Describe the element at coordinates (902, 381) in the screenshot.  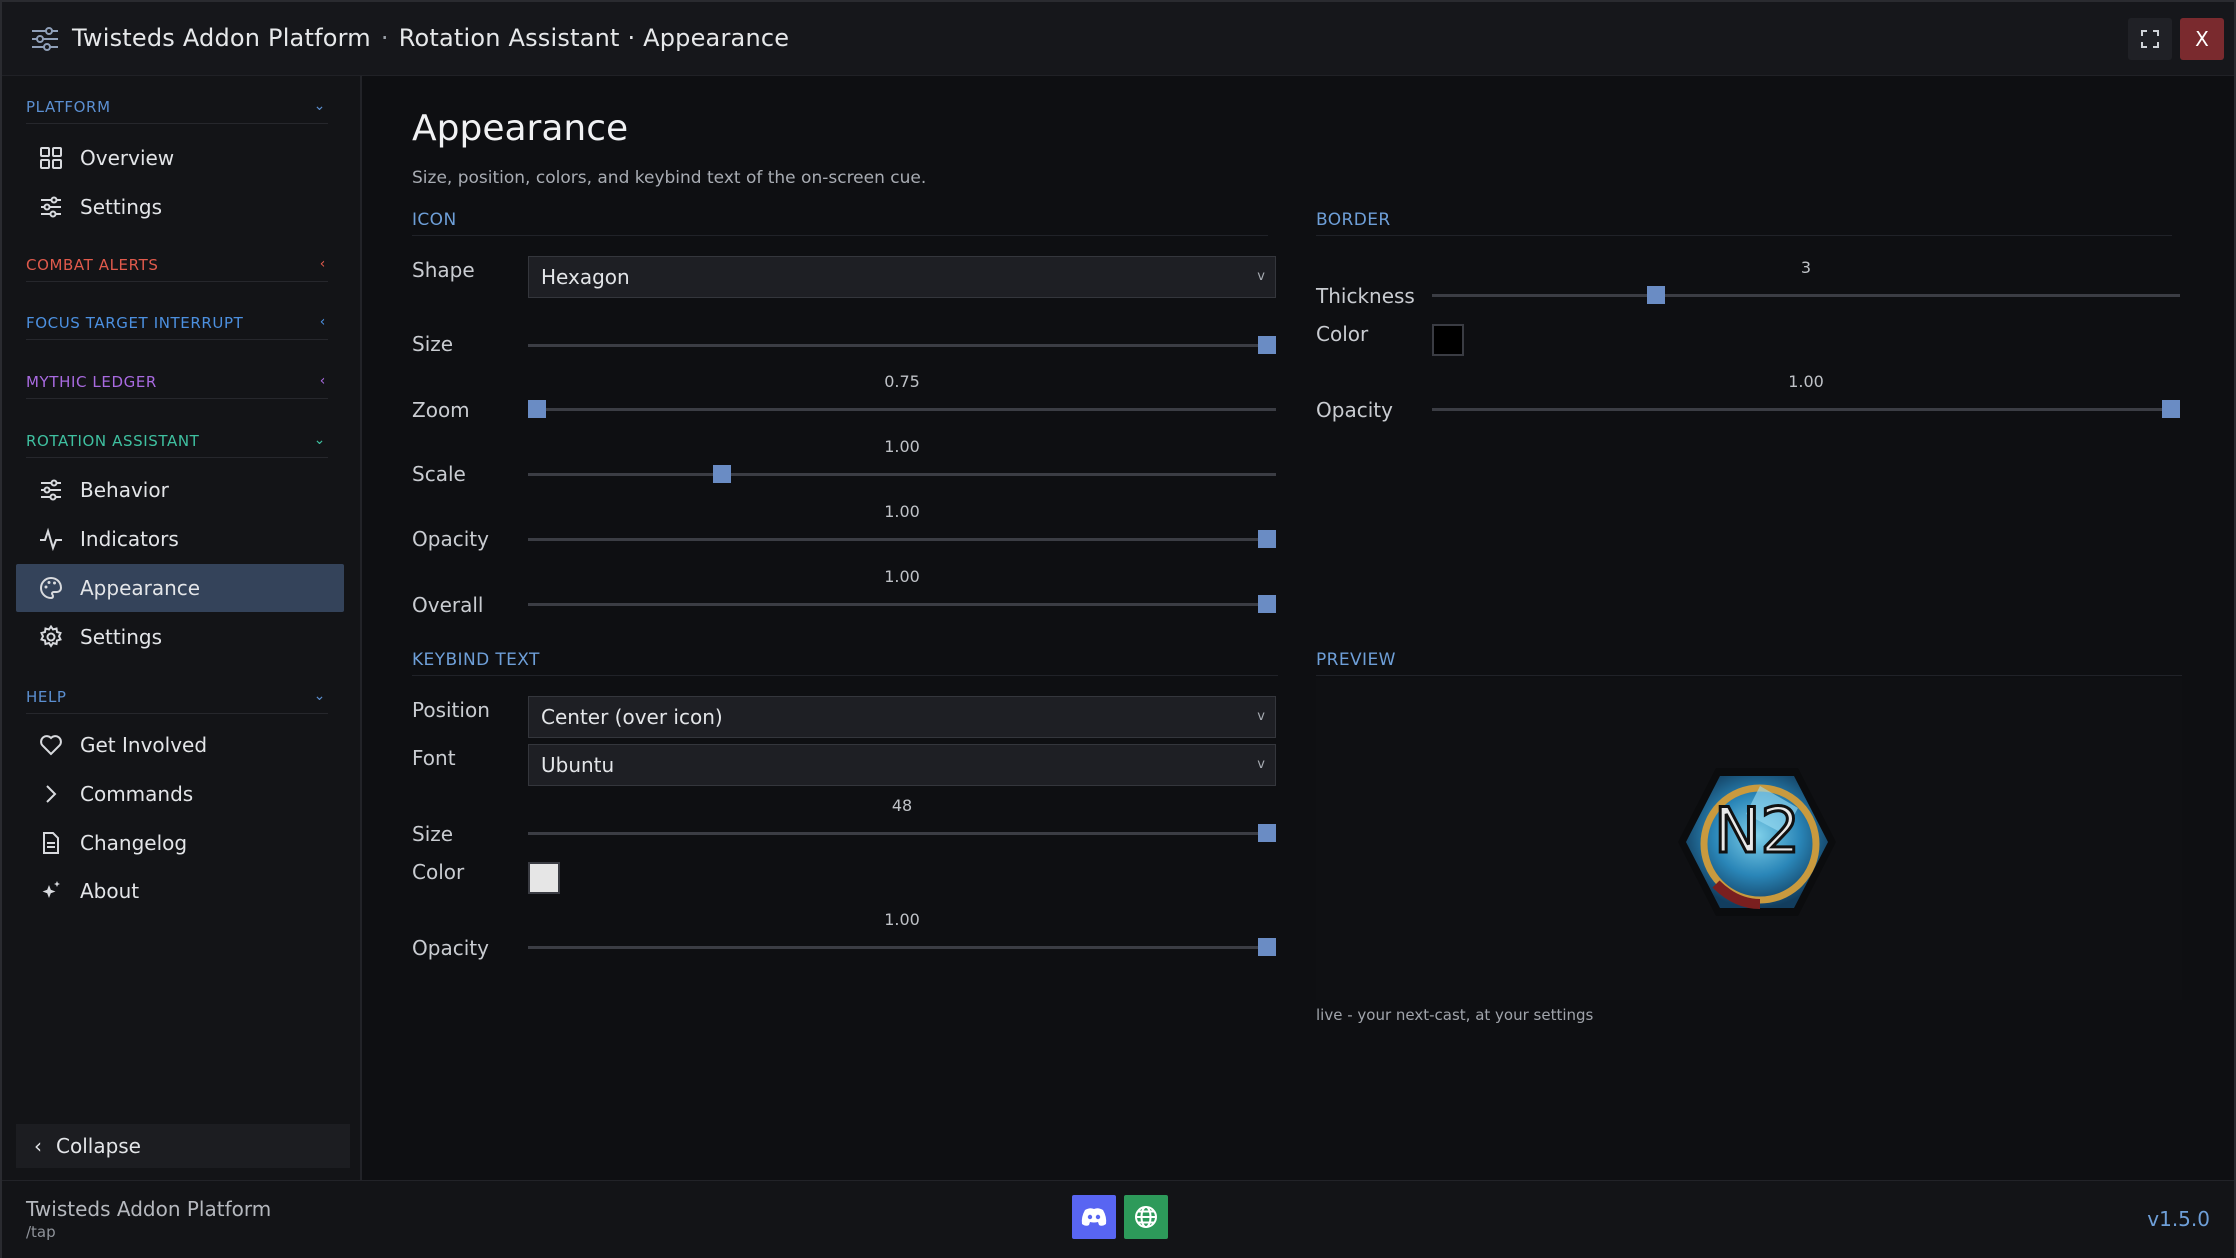
I see `zoom-value: 0.75` at that location.